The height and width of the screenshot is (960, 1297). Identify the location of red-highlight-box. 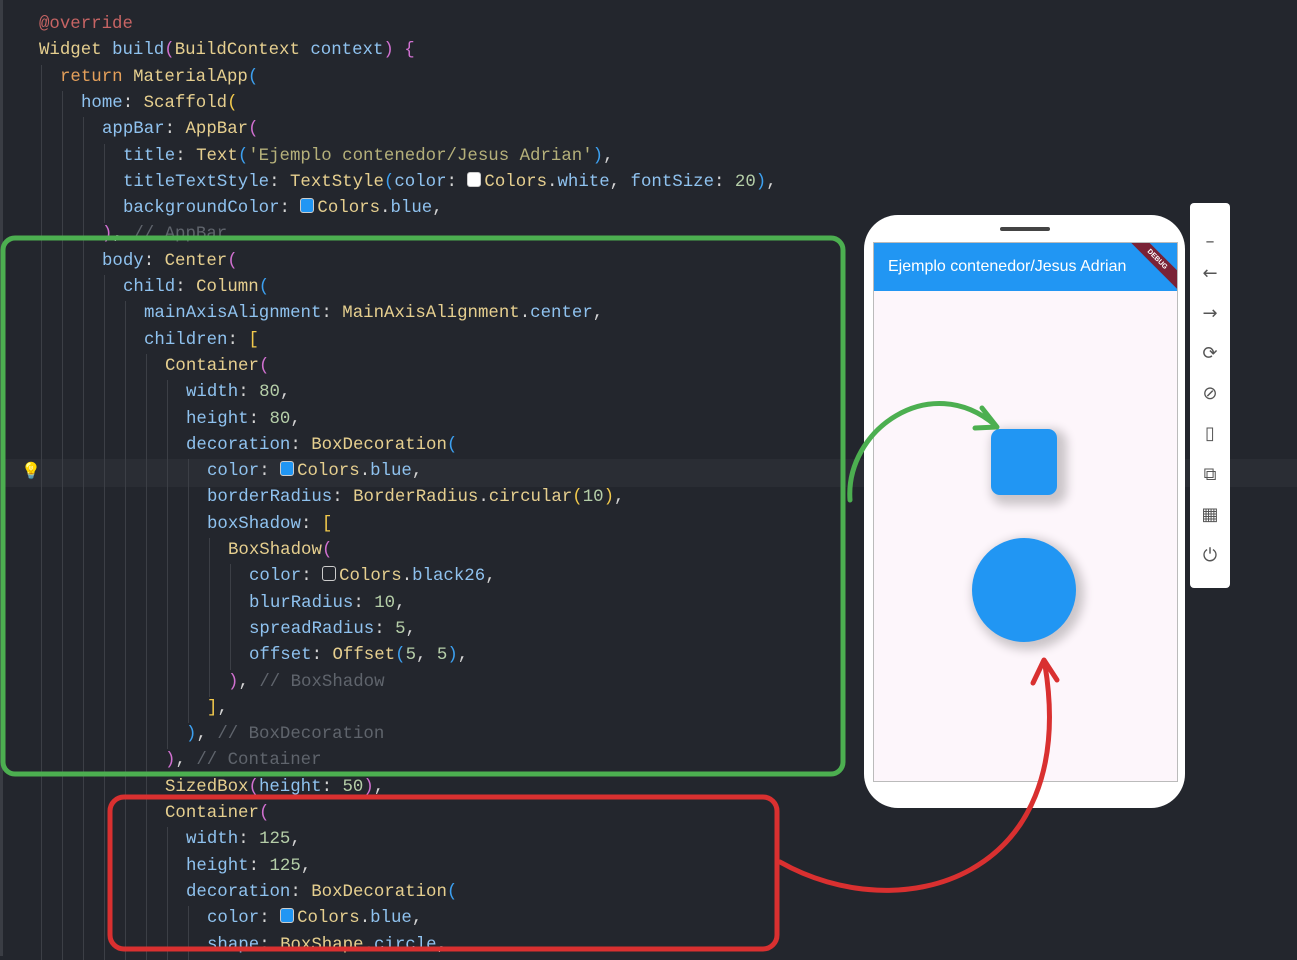
(443, 873).